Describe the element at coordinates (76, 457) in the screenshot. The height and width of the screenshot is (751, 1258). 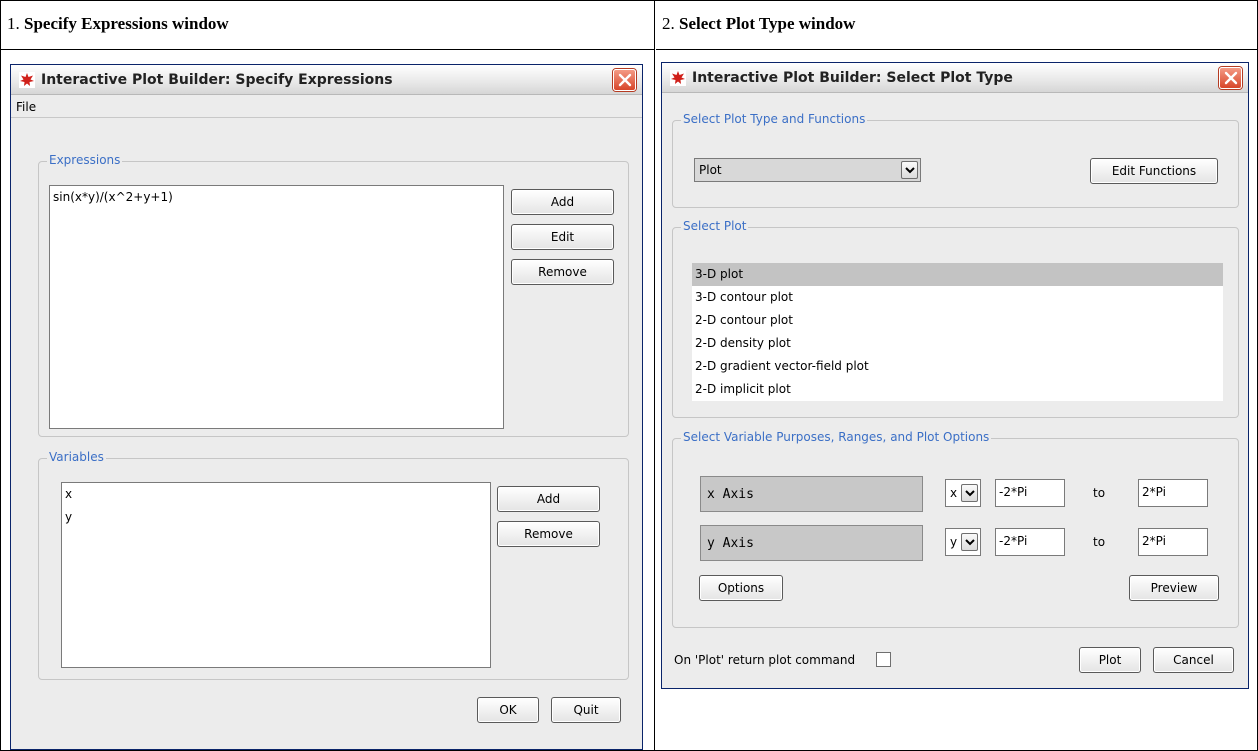
I see `variables-legend: Variables` at that location.